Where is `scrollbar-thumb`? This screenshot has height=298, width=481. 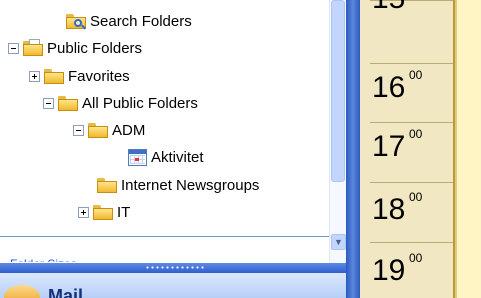 scrollbar-thumb is located at coordinates (338, 91).